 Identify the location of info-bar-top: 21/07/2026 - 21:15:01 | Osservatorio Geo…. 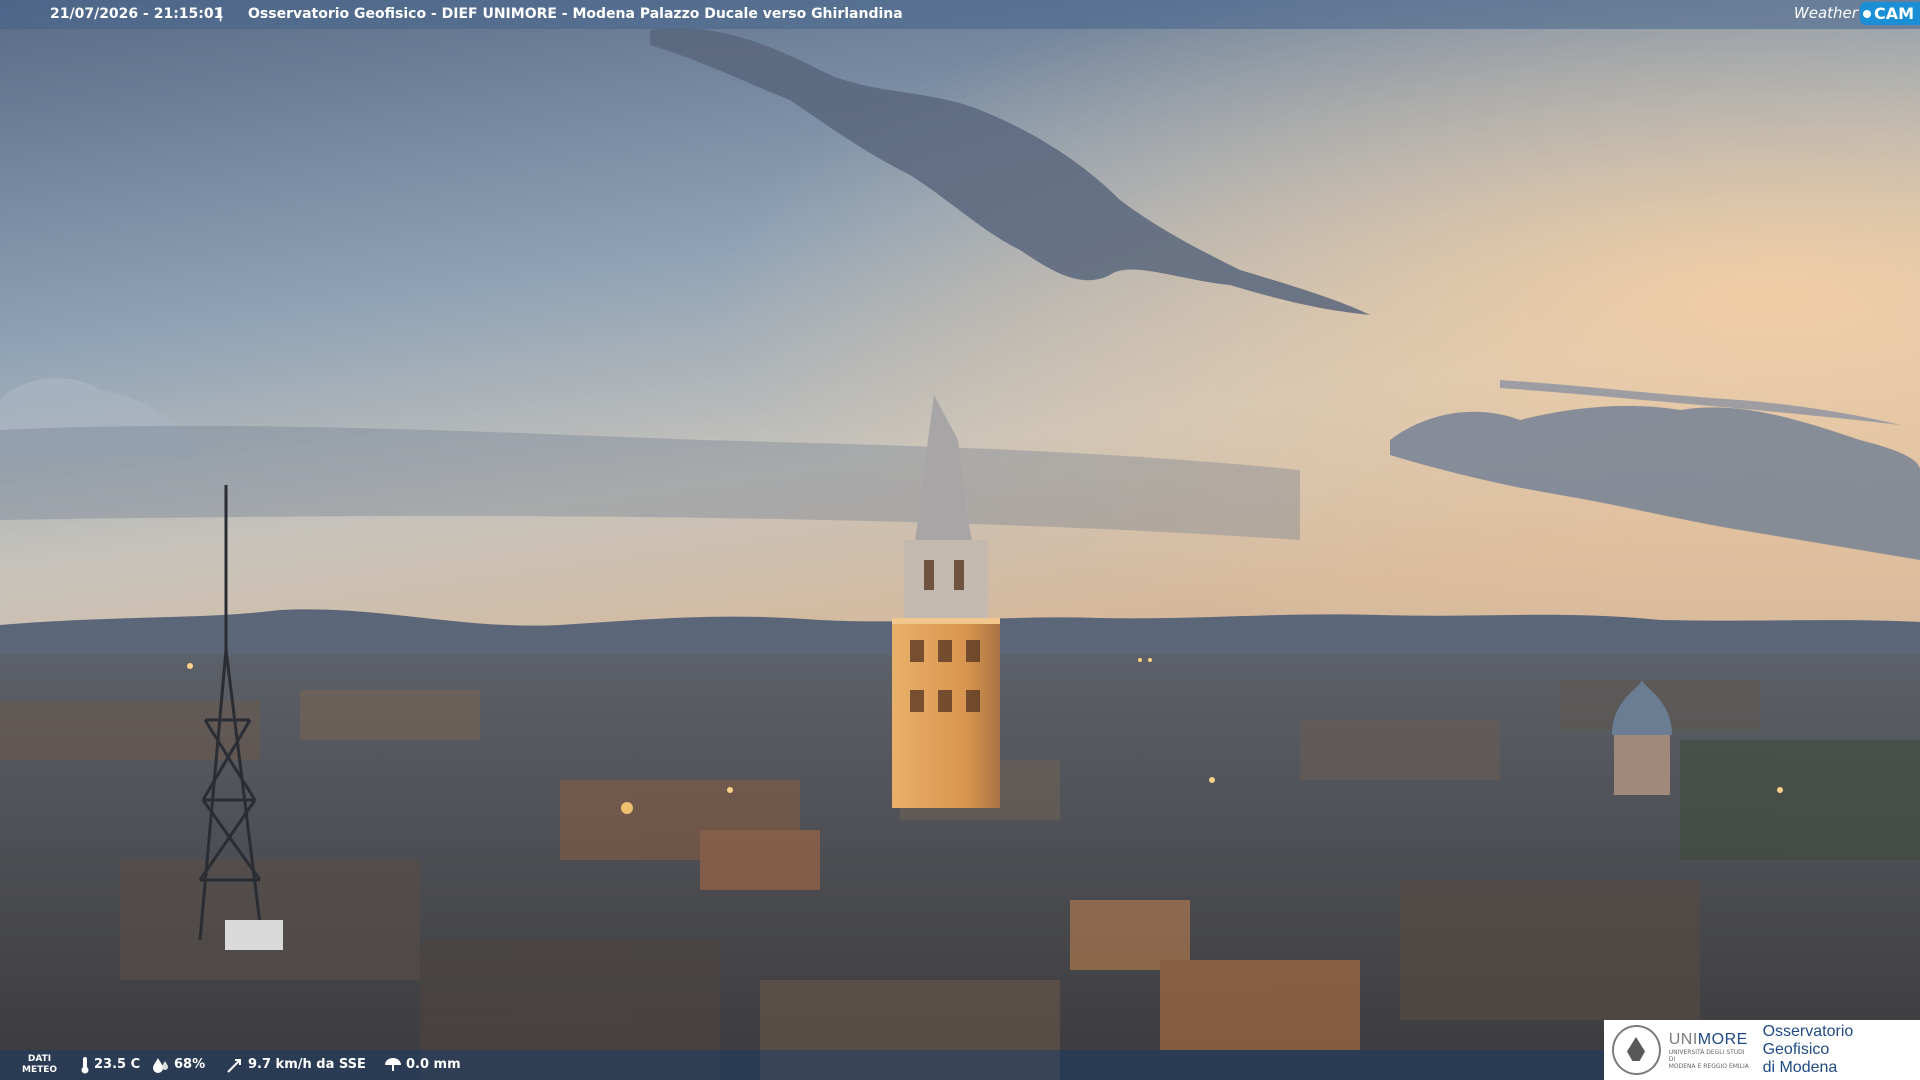
(960, 14).